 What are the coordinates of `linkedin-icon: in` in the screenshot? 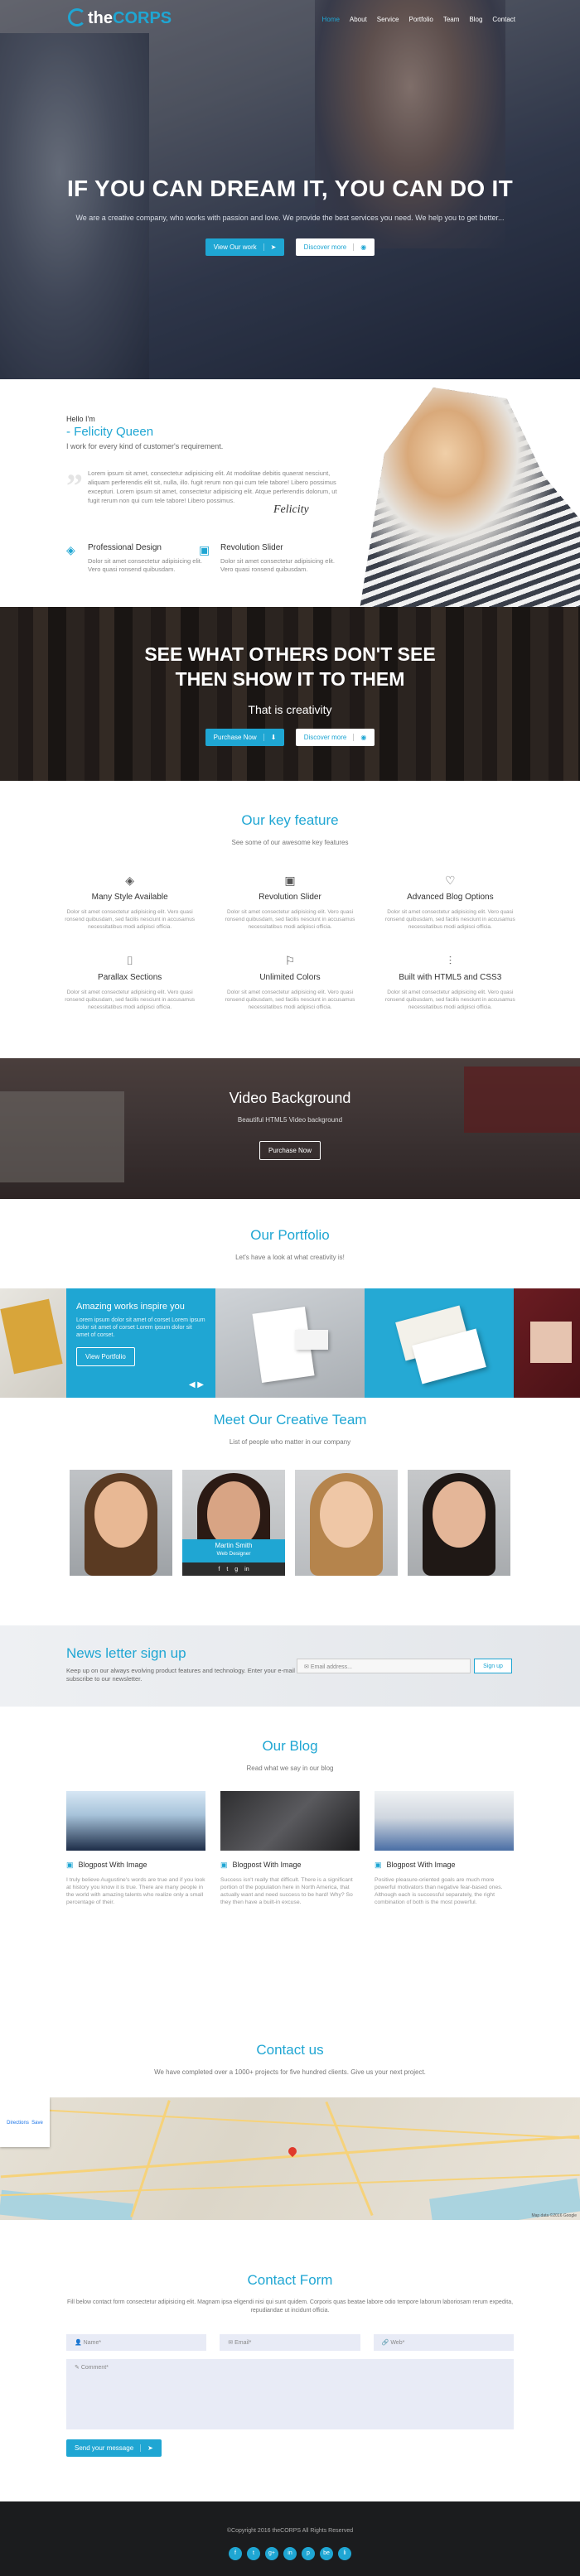 It's located at (247, 1569).